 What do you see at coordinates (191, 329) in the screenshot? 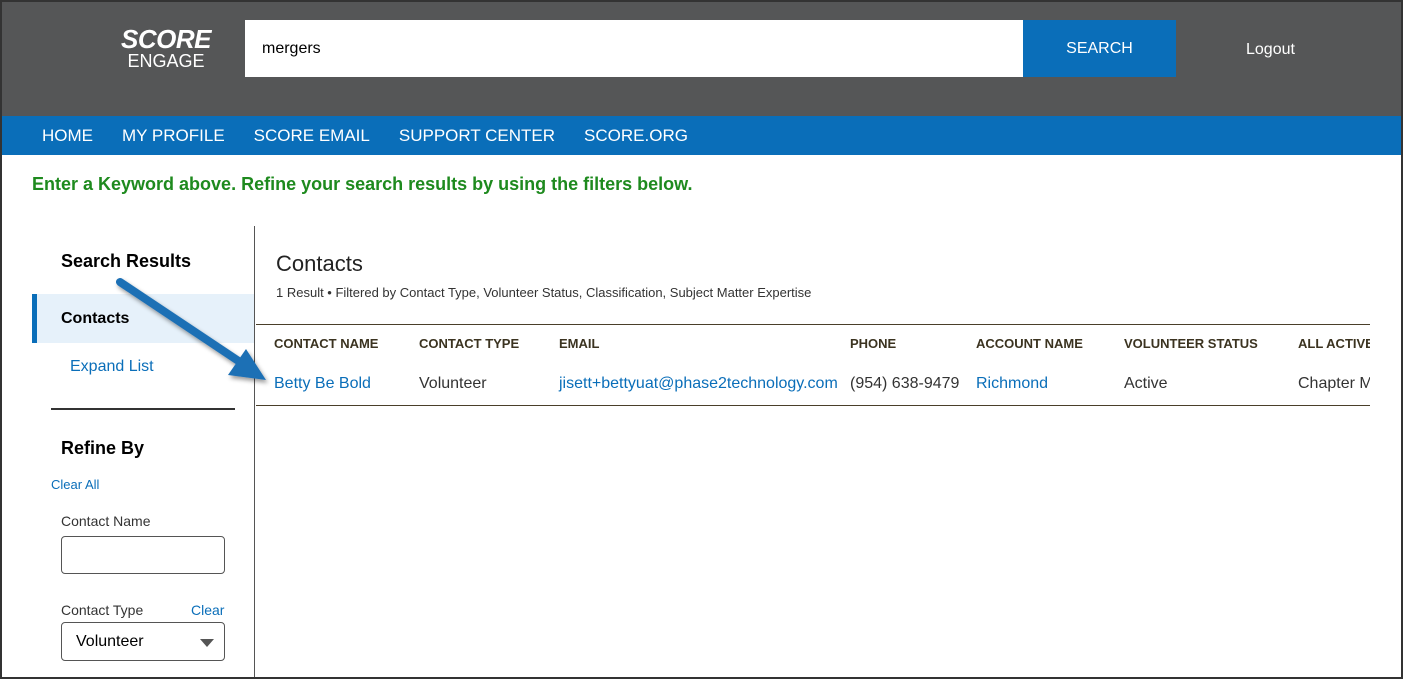
I see `annotation-arrow-icon` at bounding box center [191, 329].